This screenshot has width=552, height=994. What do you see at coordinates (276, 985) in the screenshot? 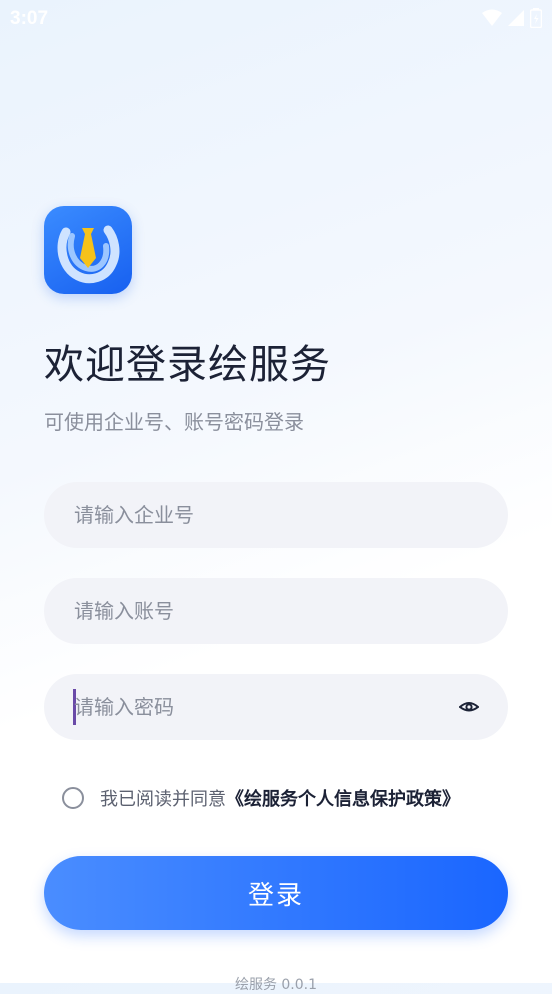
I see `version-text: 绘服务 0.0.1` at bounding box center [276, 985].